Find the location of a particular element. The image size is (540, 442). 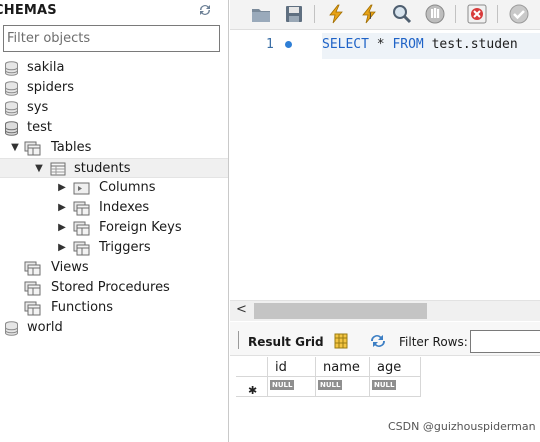

table-row: NULL NULL NULL is located at coordinates (328, 387).